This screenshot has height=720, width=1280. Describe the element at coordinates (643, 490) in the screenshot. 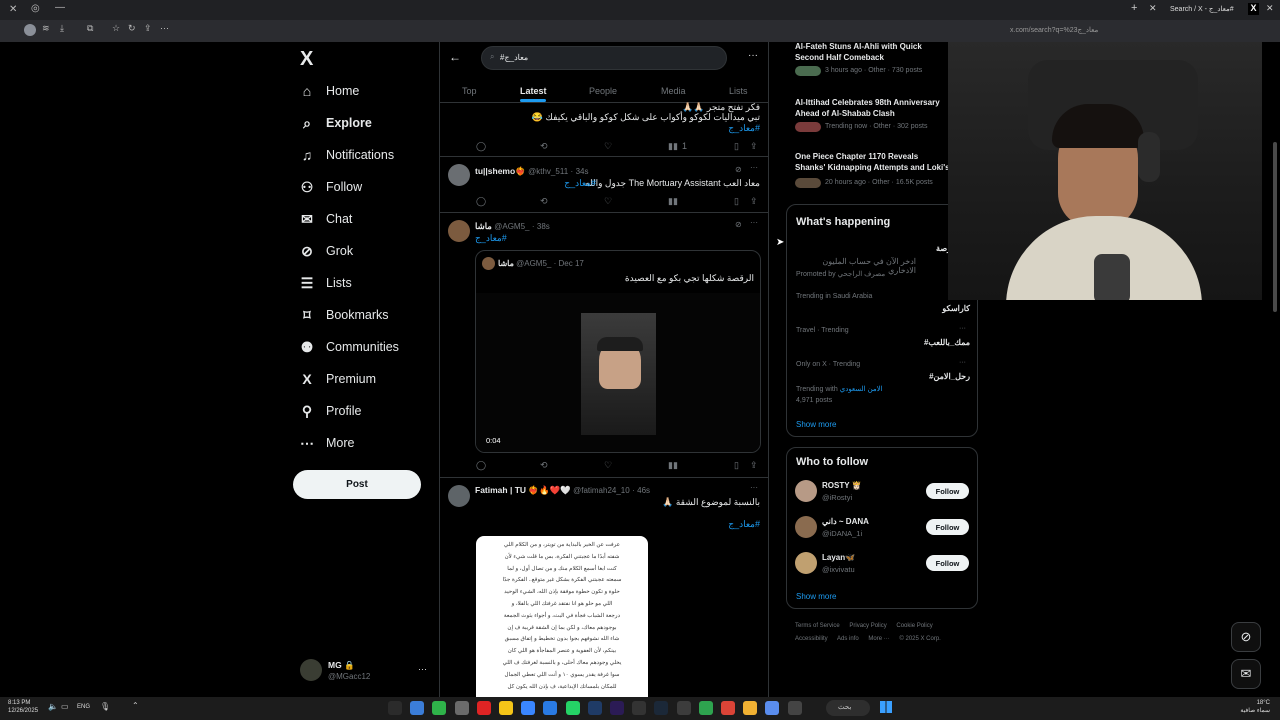

I see `tweet-time: 46s` at that location.